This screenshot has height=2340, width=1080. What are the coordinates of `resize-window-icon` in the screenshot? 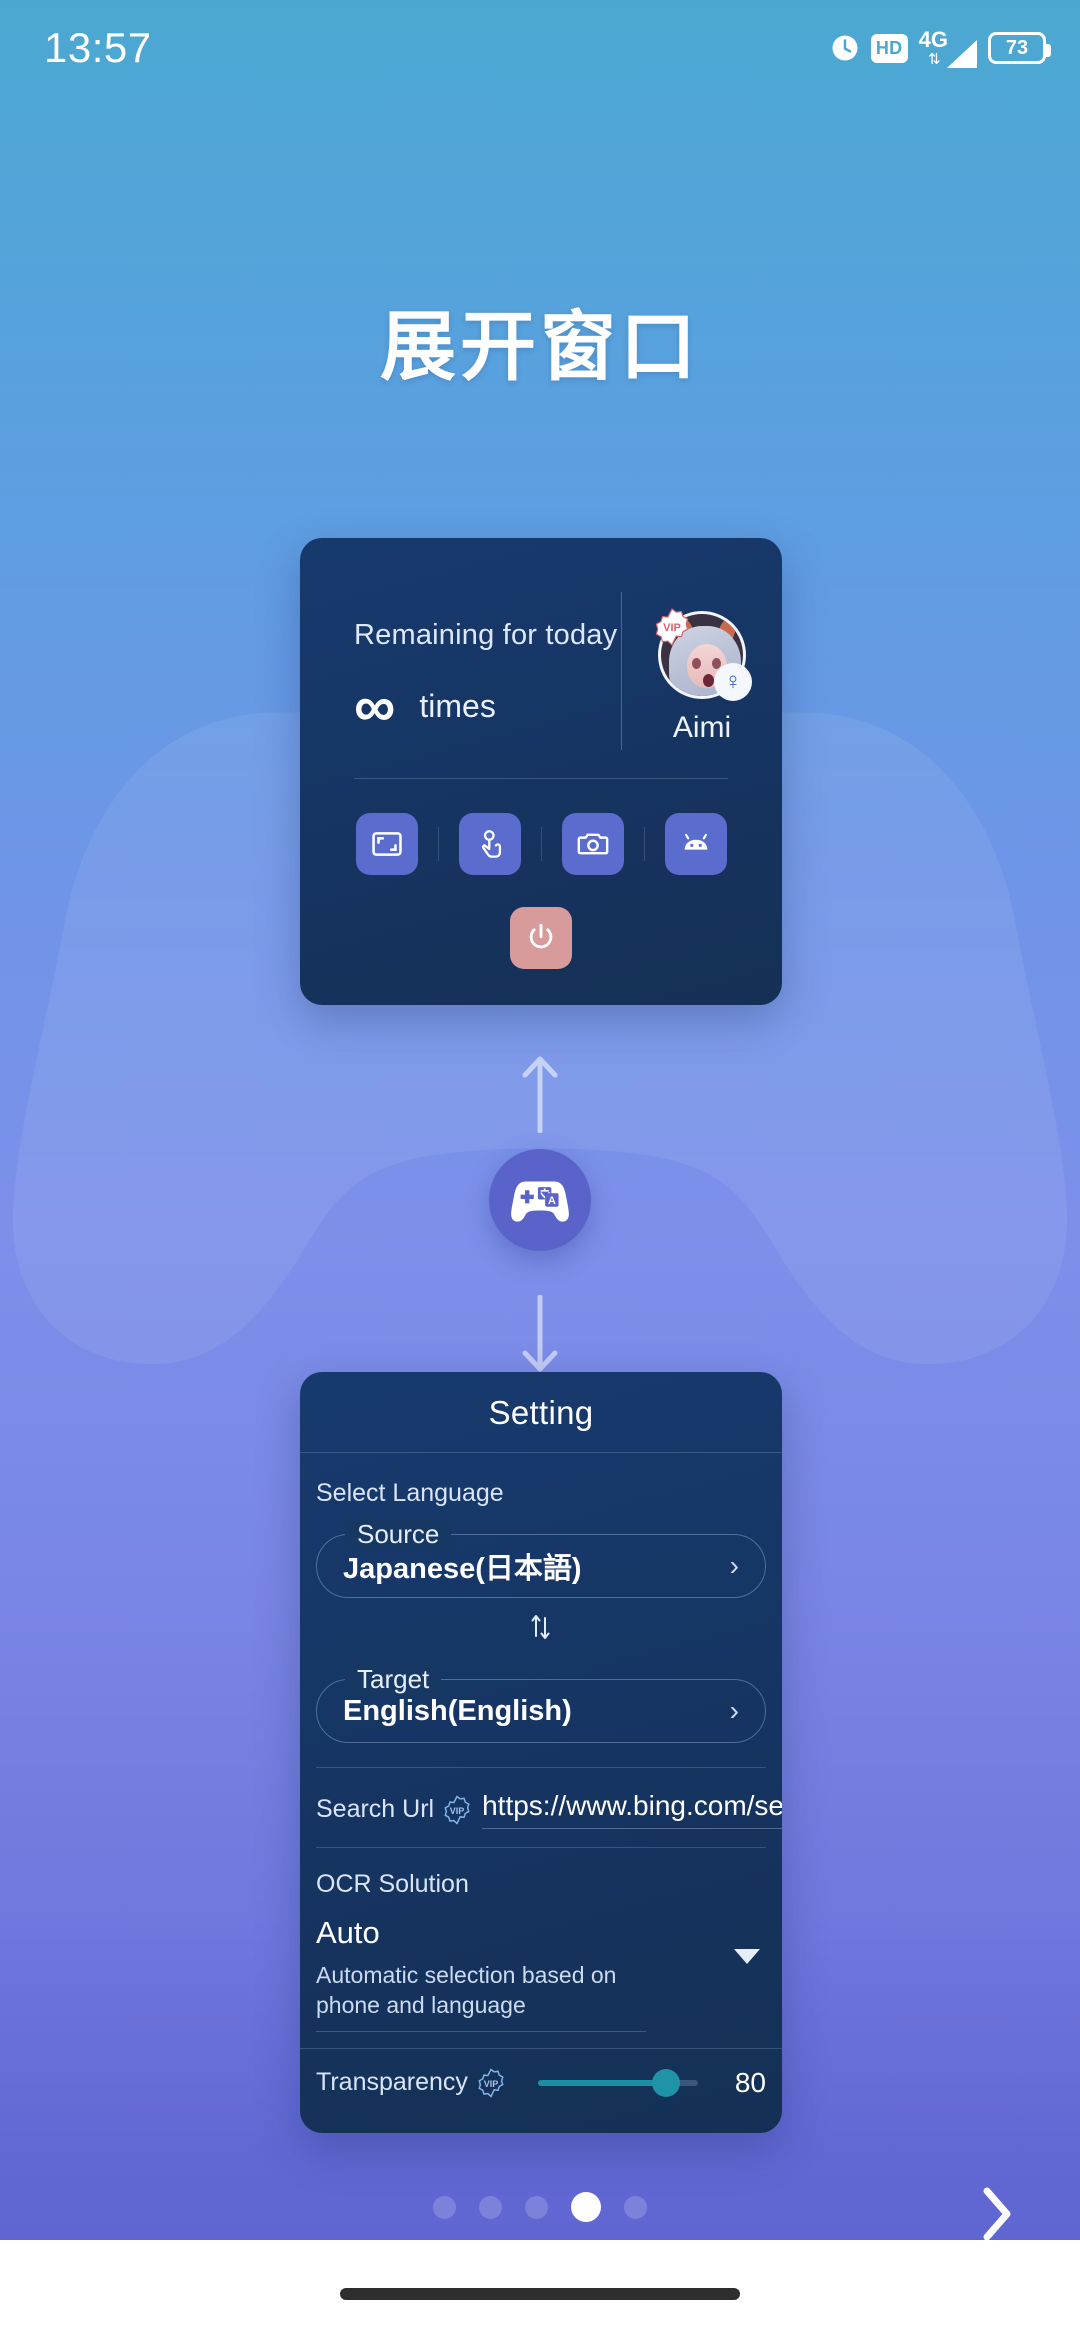 It's located at (386, 844).